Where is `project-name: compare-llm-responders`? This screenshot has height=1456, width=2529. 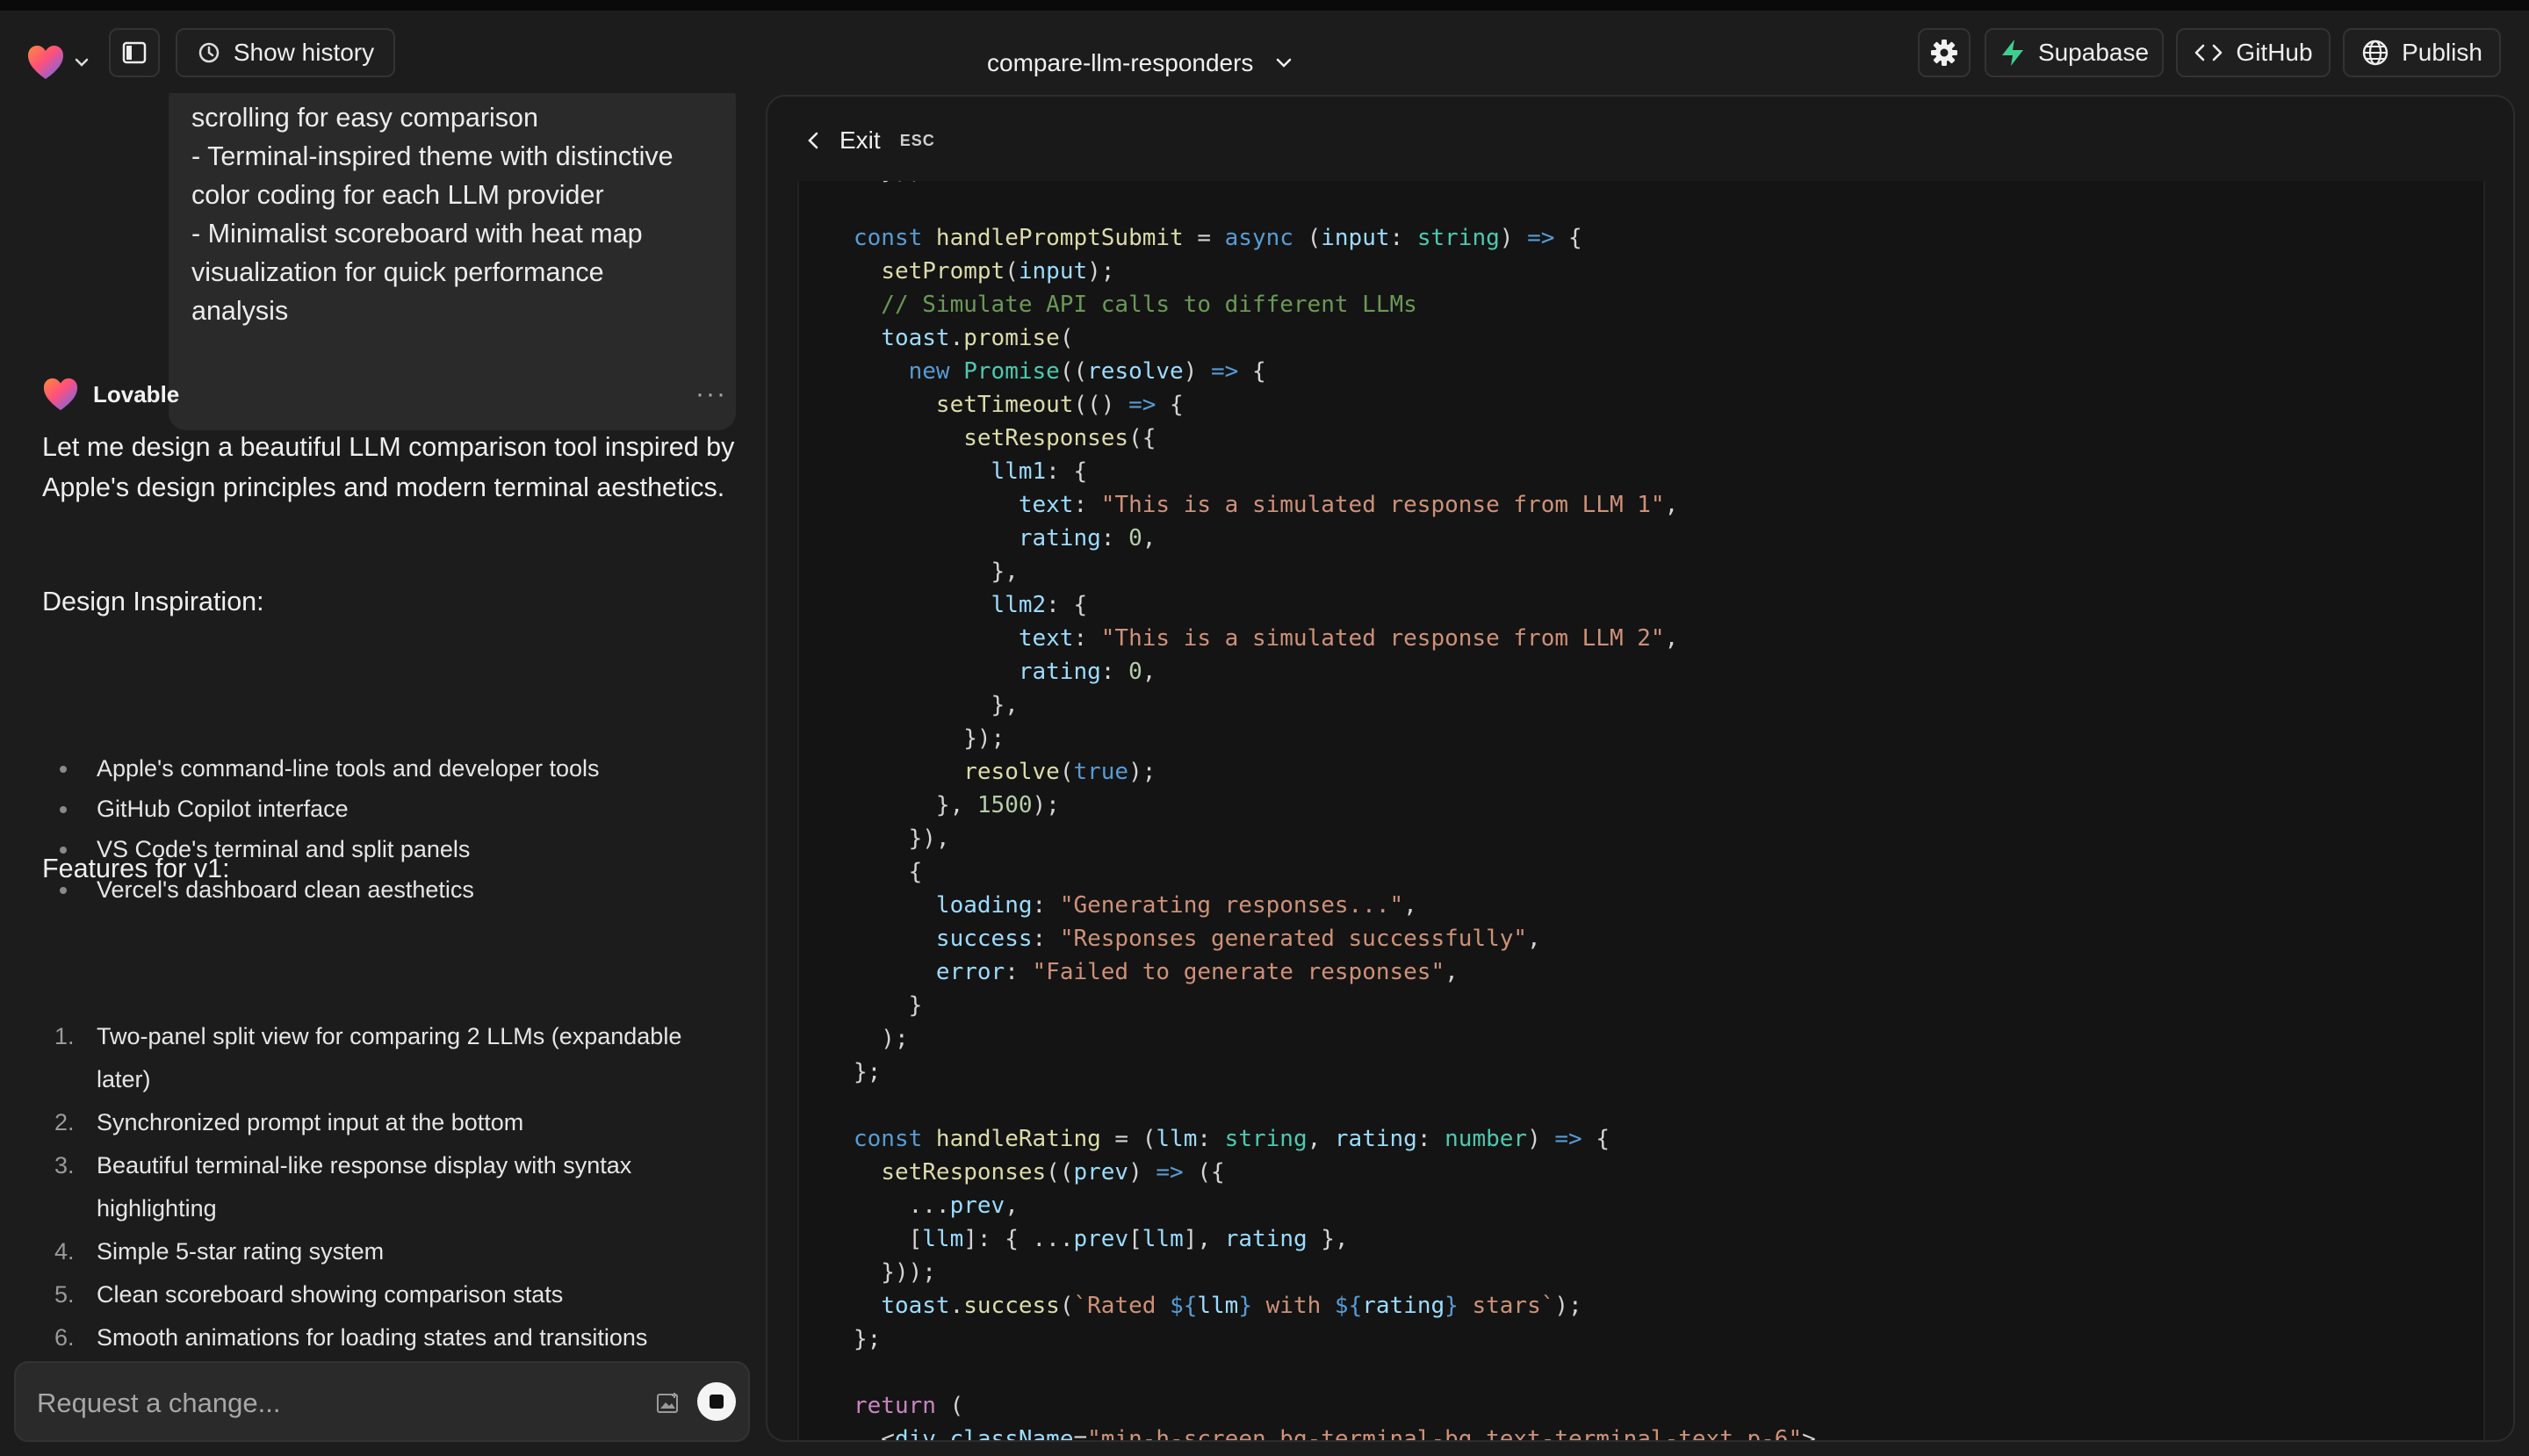
project-name: compare-llm-responders is located at coordinates (1121, 62).